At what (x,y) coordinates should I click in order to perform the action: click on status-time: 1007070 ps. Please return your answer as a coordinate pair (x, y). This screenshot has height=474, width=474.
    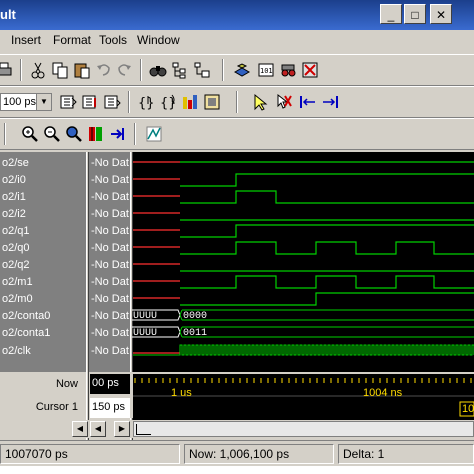
    Looking at the image, I should click on (90, 454).